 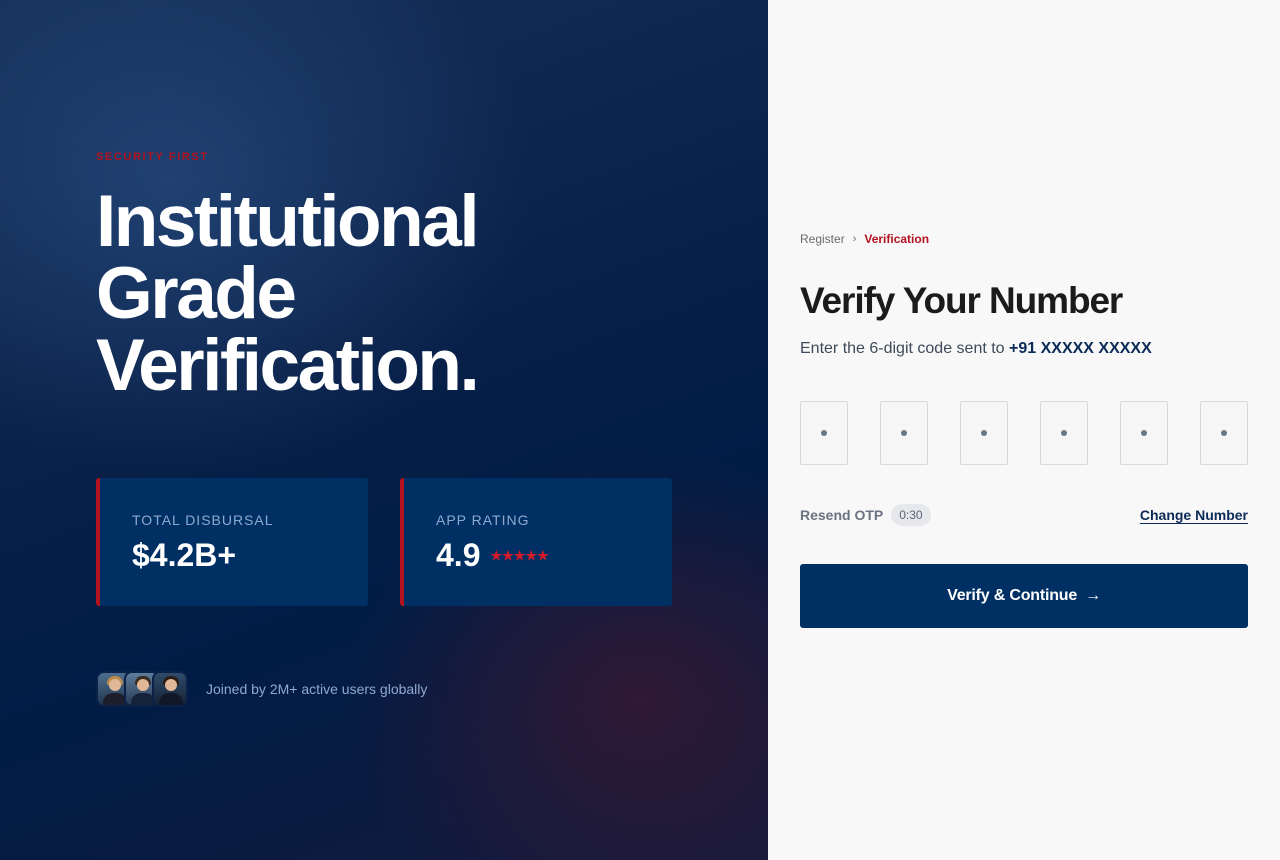 I want to click on social-proof: Joined by 2M+ active users globally, so click(x=261, y=689).